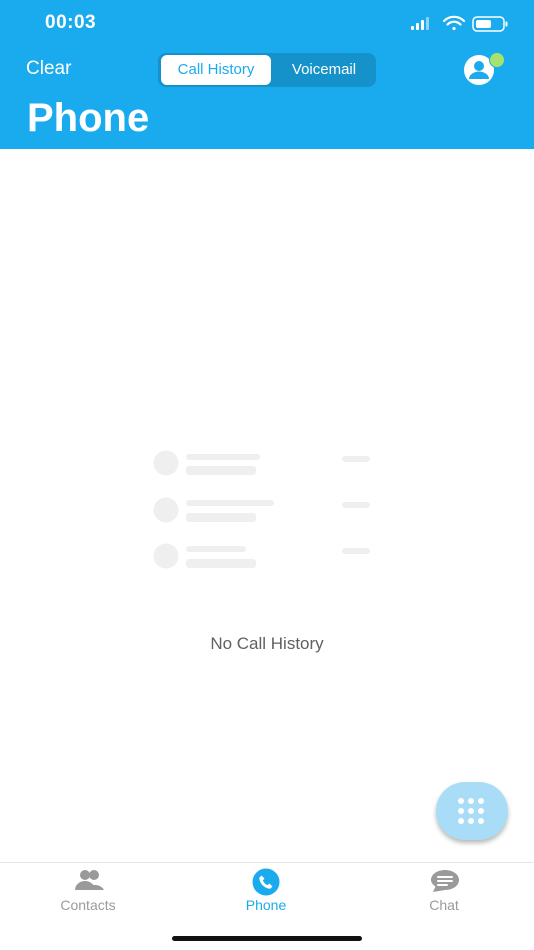 The width and height of the screenshot is (534, 950). Describe the element at coordinates (71, 22) in the screenshot. I see `status-time: 00:03` at that location.